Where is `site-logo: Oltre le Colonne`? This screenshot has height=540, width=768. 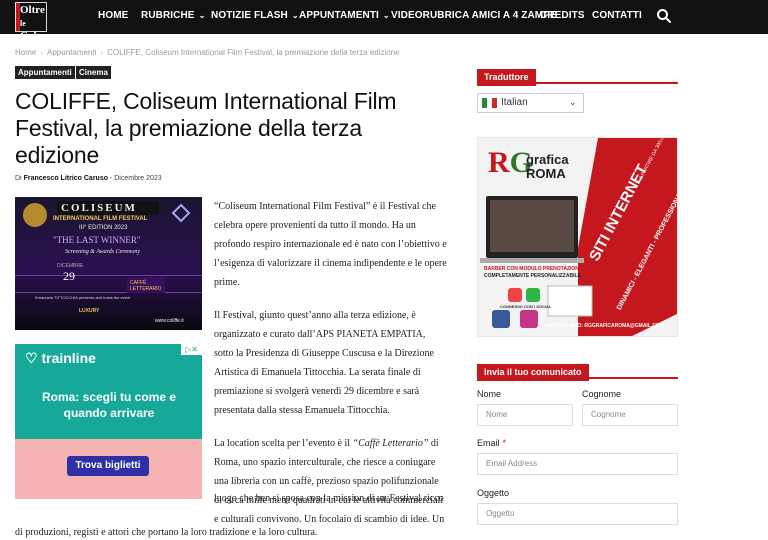
site-logo: Oltre le Colonne is located at coordinates (37, 22).